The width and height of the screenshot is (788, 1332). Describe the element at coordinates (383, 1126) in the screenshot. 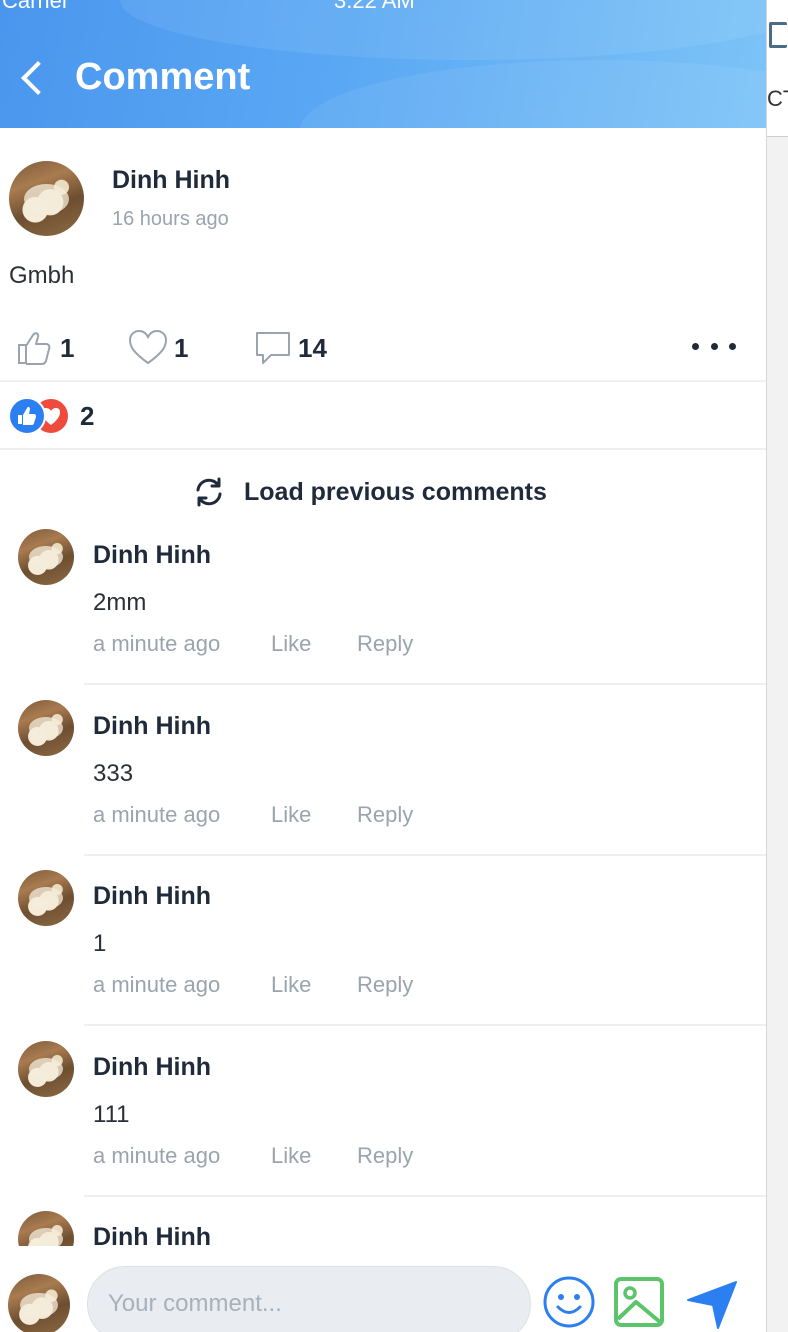

I see `comment-item: Dinh Hinh 111 a minute ago Like Reply` at that location.